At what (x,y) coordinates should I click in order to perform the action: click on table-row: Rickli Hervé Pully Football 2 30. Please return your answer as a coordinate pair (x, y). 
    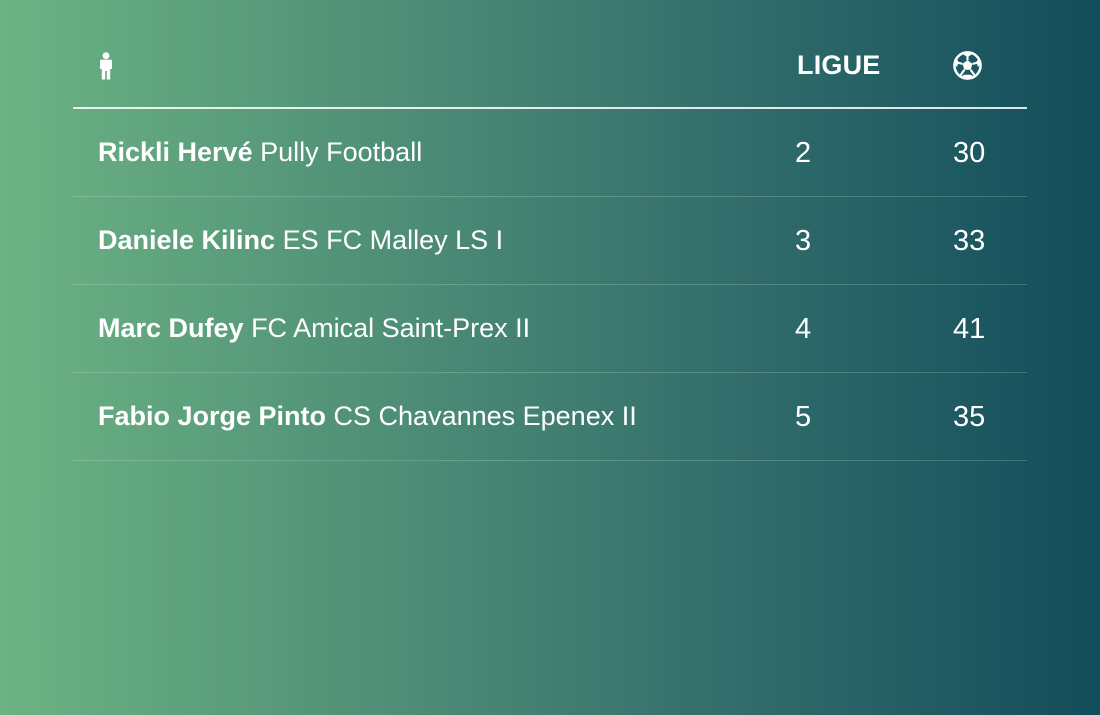
    Looking at the image, I should click on (550, 153).